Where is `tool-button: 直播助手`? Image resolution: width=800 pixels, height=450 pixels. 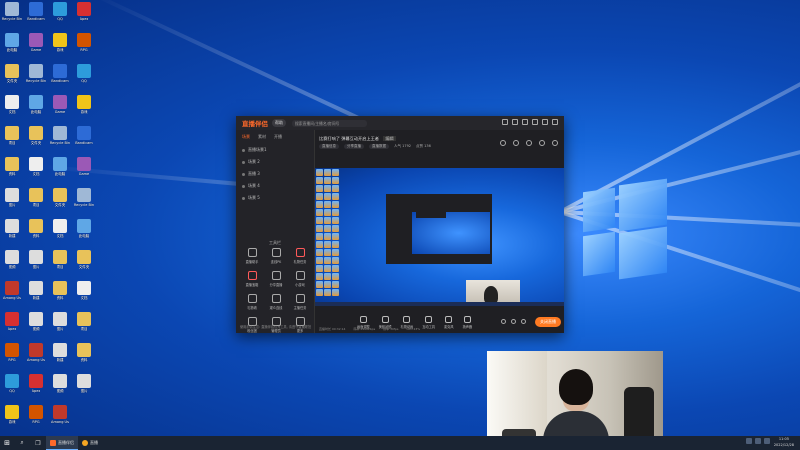
tool-button: 直播助手 is located at coordinates (252, 256).